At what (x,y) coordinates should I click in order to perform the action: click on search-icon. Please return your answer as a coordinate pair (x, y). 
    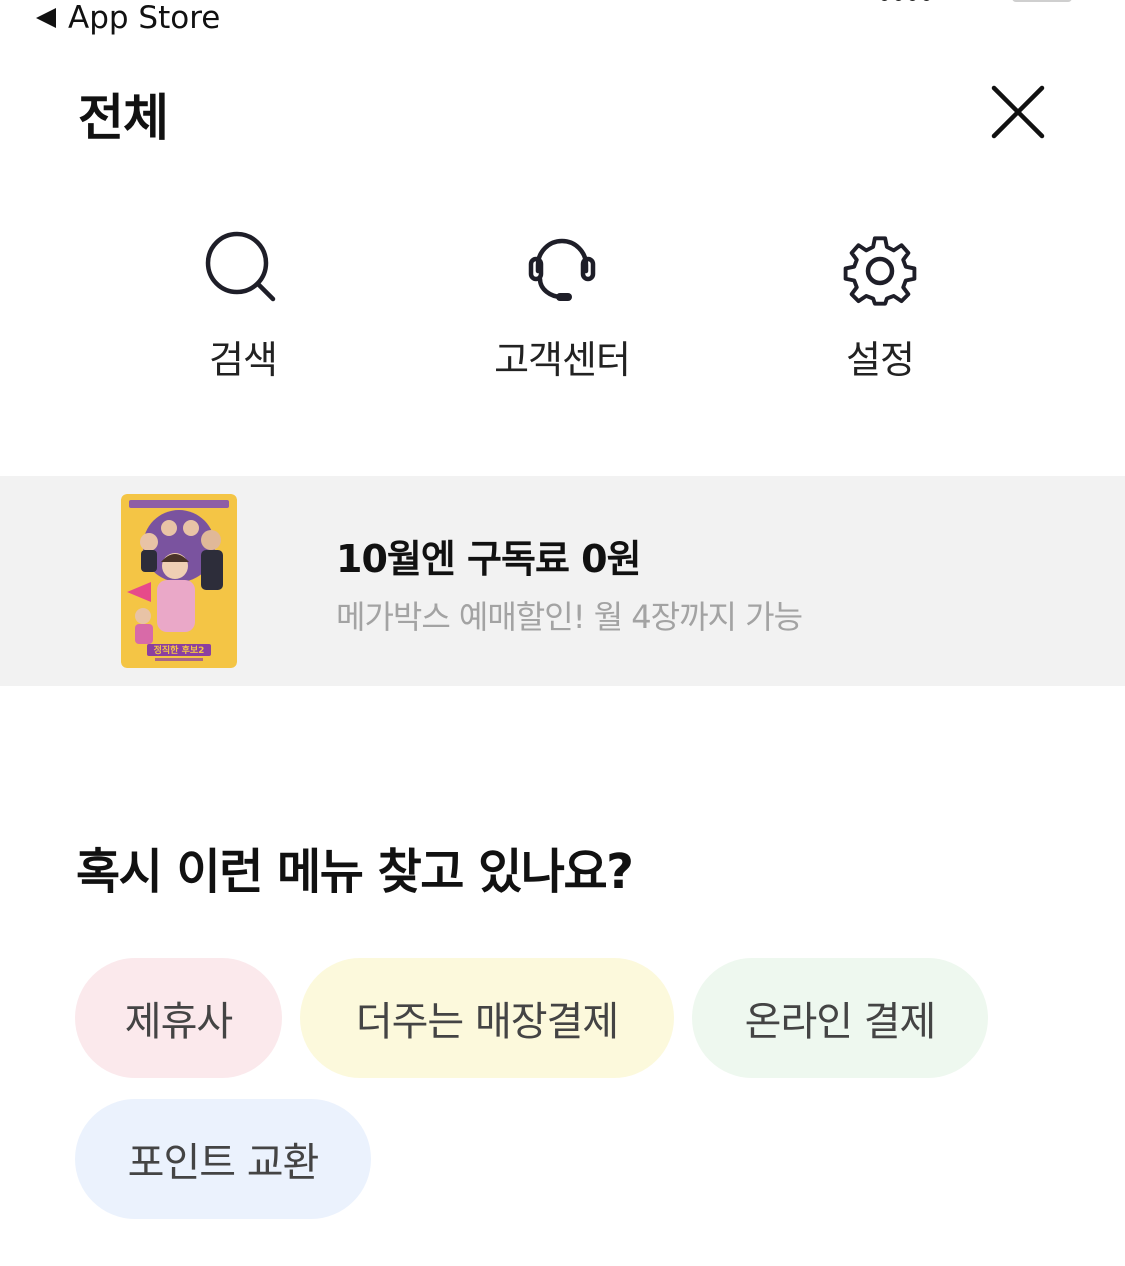
    Looking at the image, I should click on (240, 266).